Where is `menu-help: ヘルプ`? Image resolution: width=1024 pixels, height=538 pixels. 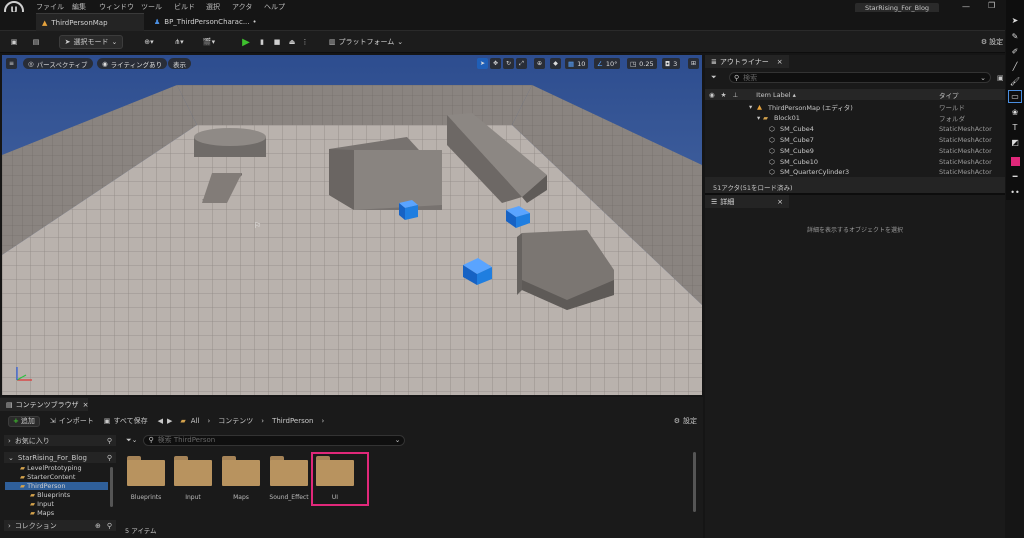 menu-help: ヘルプ is located at coordinates (274, 7).